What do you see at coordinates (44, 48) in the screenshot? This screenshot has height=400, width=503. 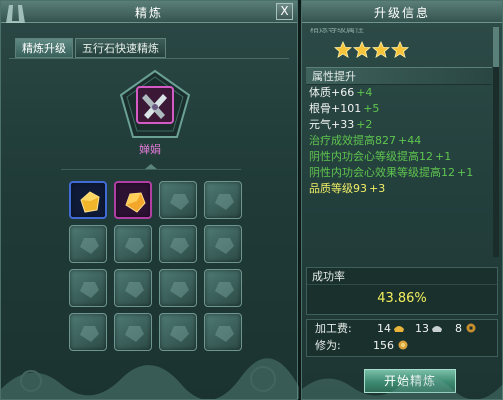 I see `tab-refine-upgrade: 精炼升级` at bounding box center [44, 48].